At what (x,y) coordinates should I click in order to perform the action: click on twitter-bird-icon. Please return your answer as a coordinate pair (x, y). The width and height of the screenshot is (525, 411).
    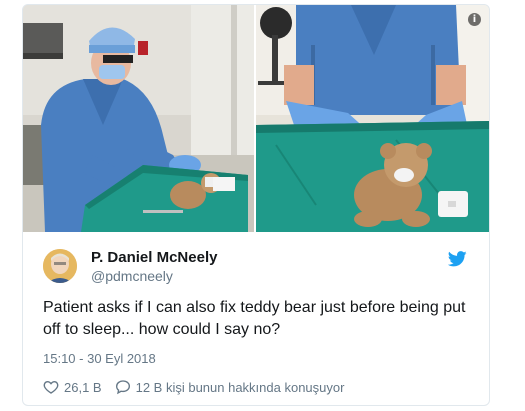
    Looking at the image, I should click on (457, 259).